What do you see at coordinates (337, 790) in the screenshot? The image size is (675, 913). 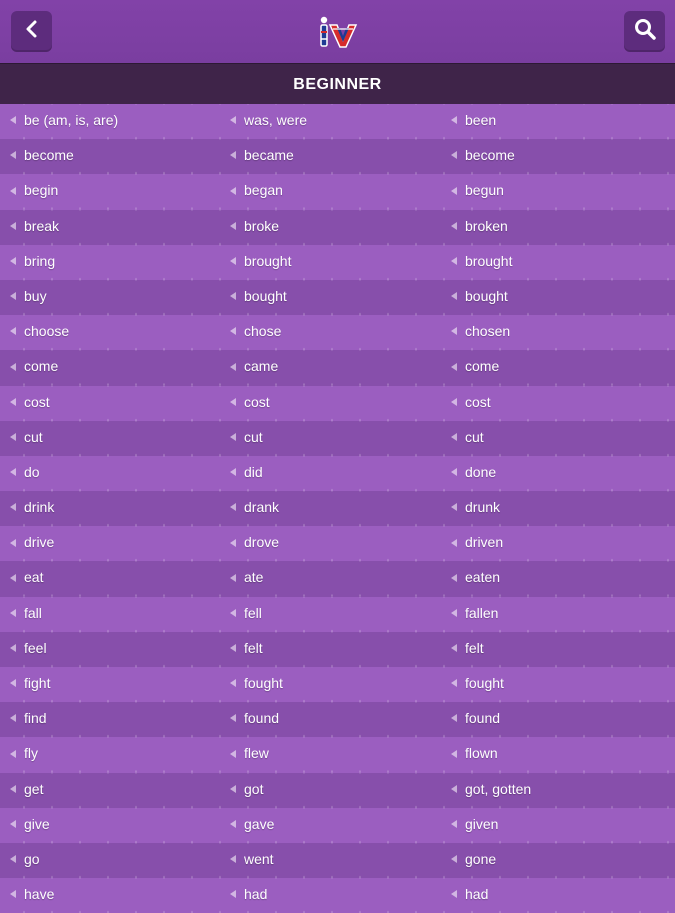 I see `verb-row: get got got, gotten` at bounding box center [337, 790].